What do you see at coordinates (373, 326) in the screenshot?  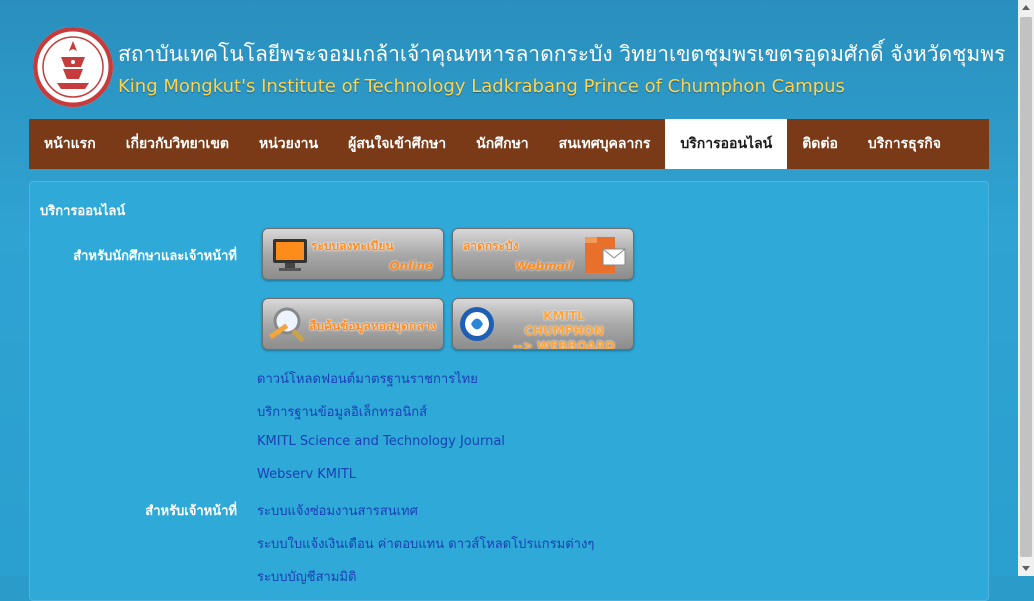 I see `library-search-label: สืบค้นข้อมูลหอสมุดกลาง` at bounding box center [373, 326].